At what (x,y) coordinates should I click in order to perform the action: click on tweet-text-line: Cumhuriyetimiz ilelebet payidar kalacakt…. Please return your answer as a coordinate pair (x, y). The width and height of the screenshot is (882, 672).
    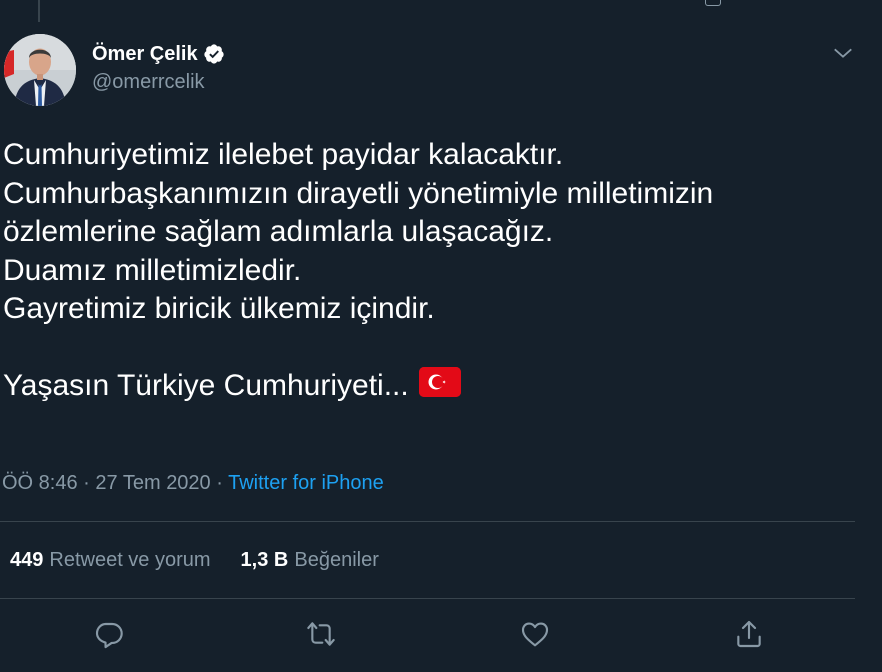
    Looking at the image, I should click on (283, 154).